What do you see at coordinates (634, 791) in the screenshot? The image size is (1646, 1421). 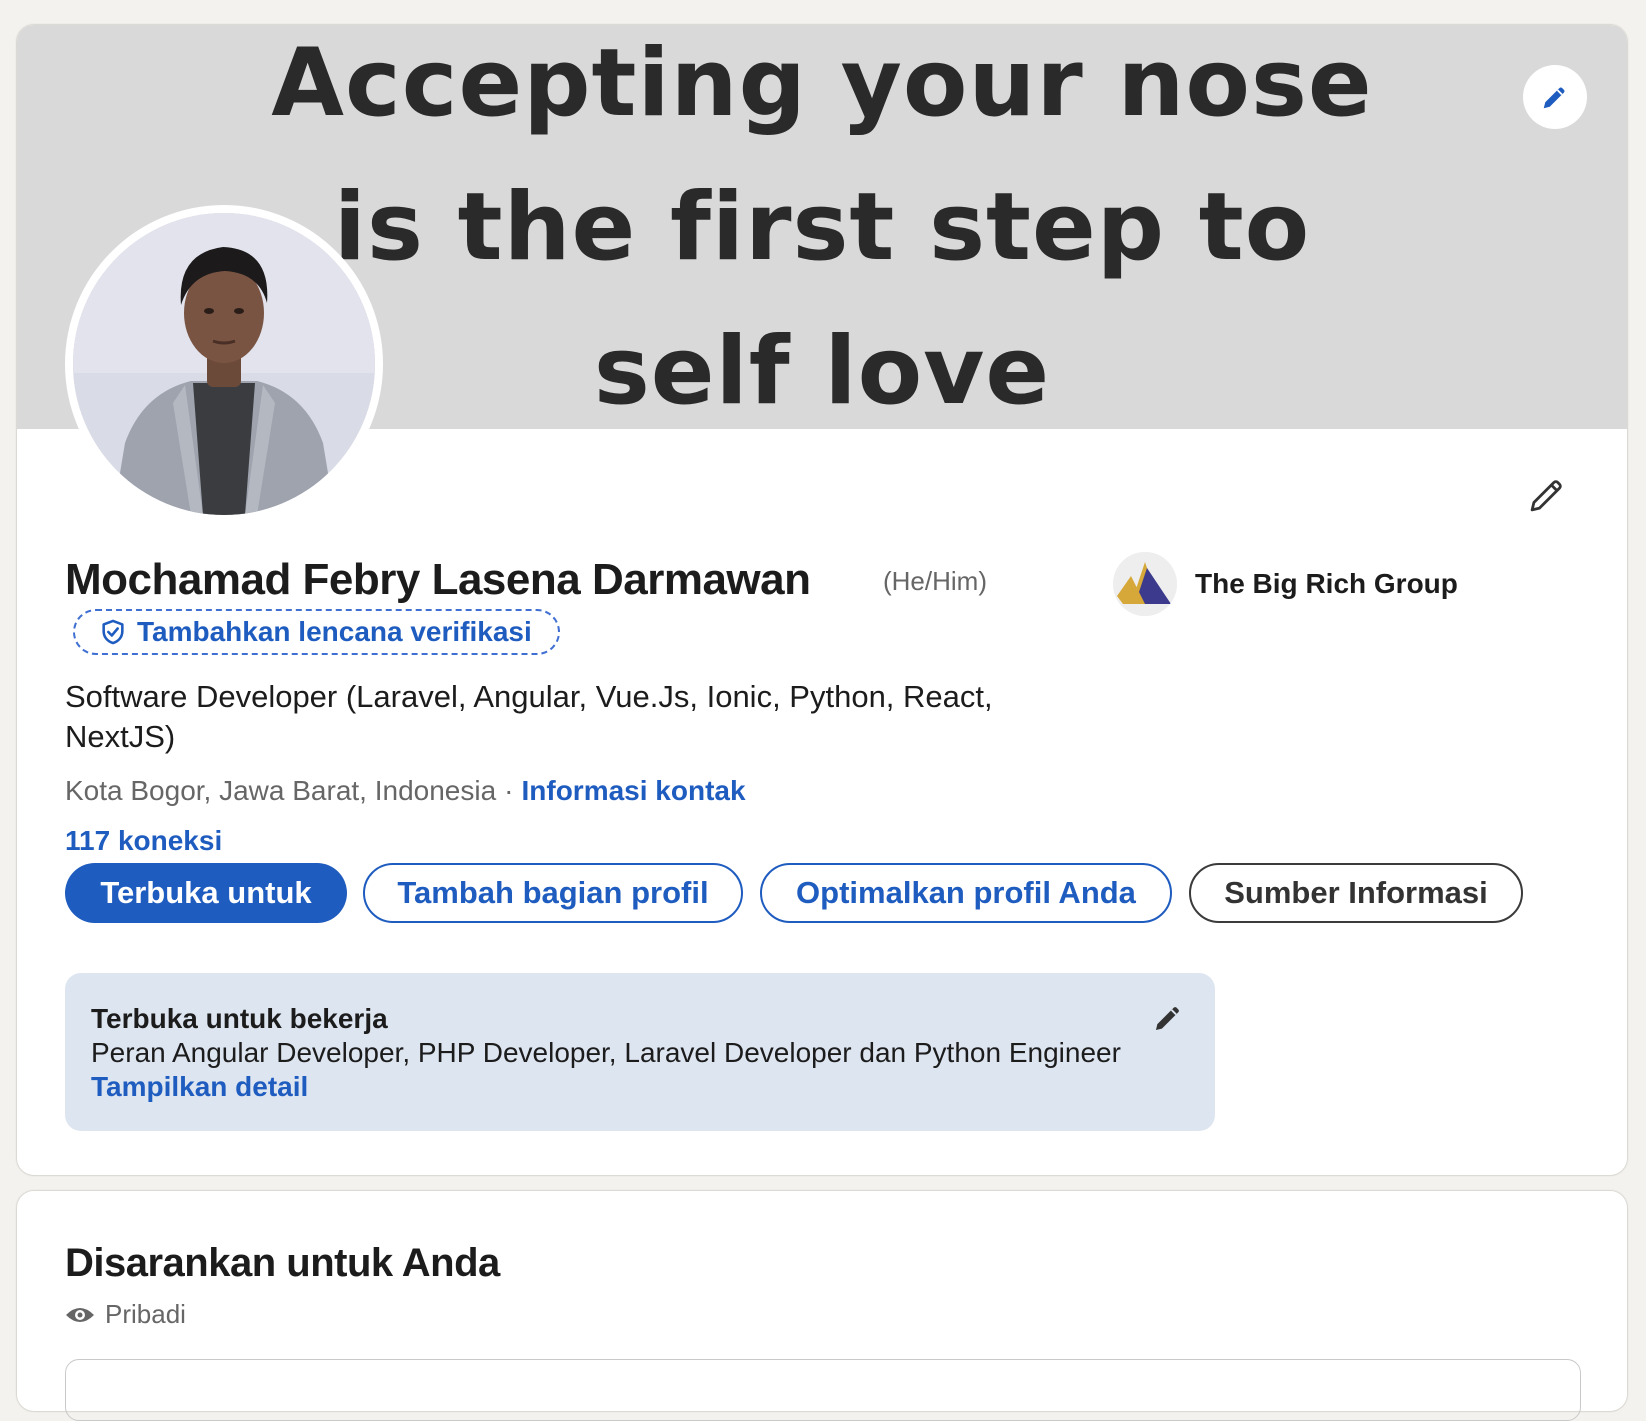 I see `contact-info-link: Informasi kontak` at bounding box center [634, 791].